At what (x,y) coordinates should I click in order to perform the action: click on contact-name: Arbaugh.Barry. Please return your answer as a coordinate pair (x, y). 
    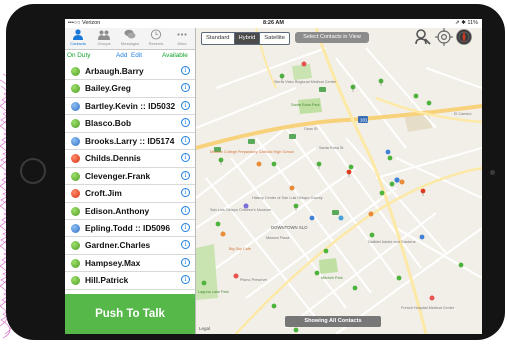
    Looking at the image, I should click on (114, 71).